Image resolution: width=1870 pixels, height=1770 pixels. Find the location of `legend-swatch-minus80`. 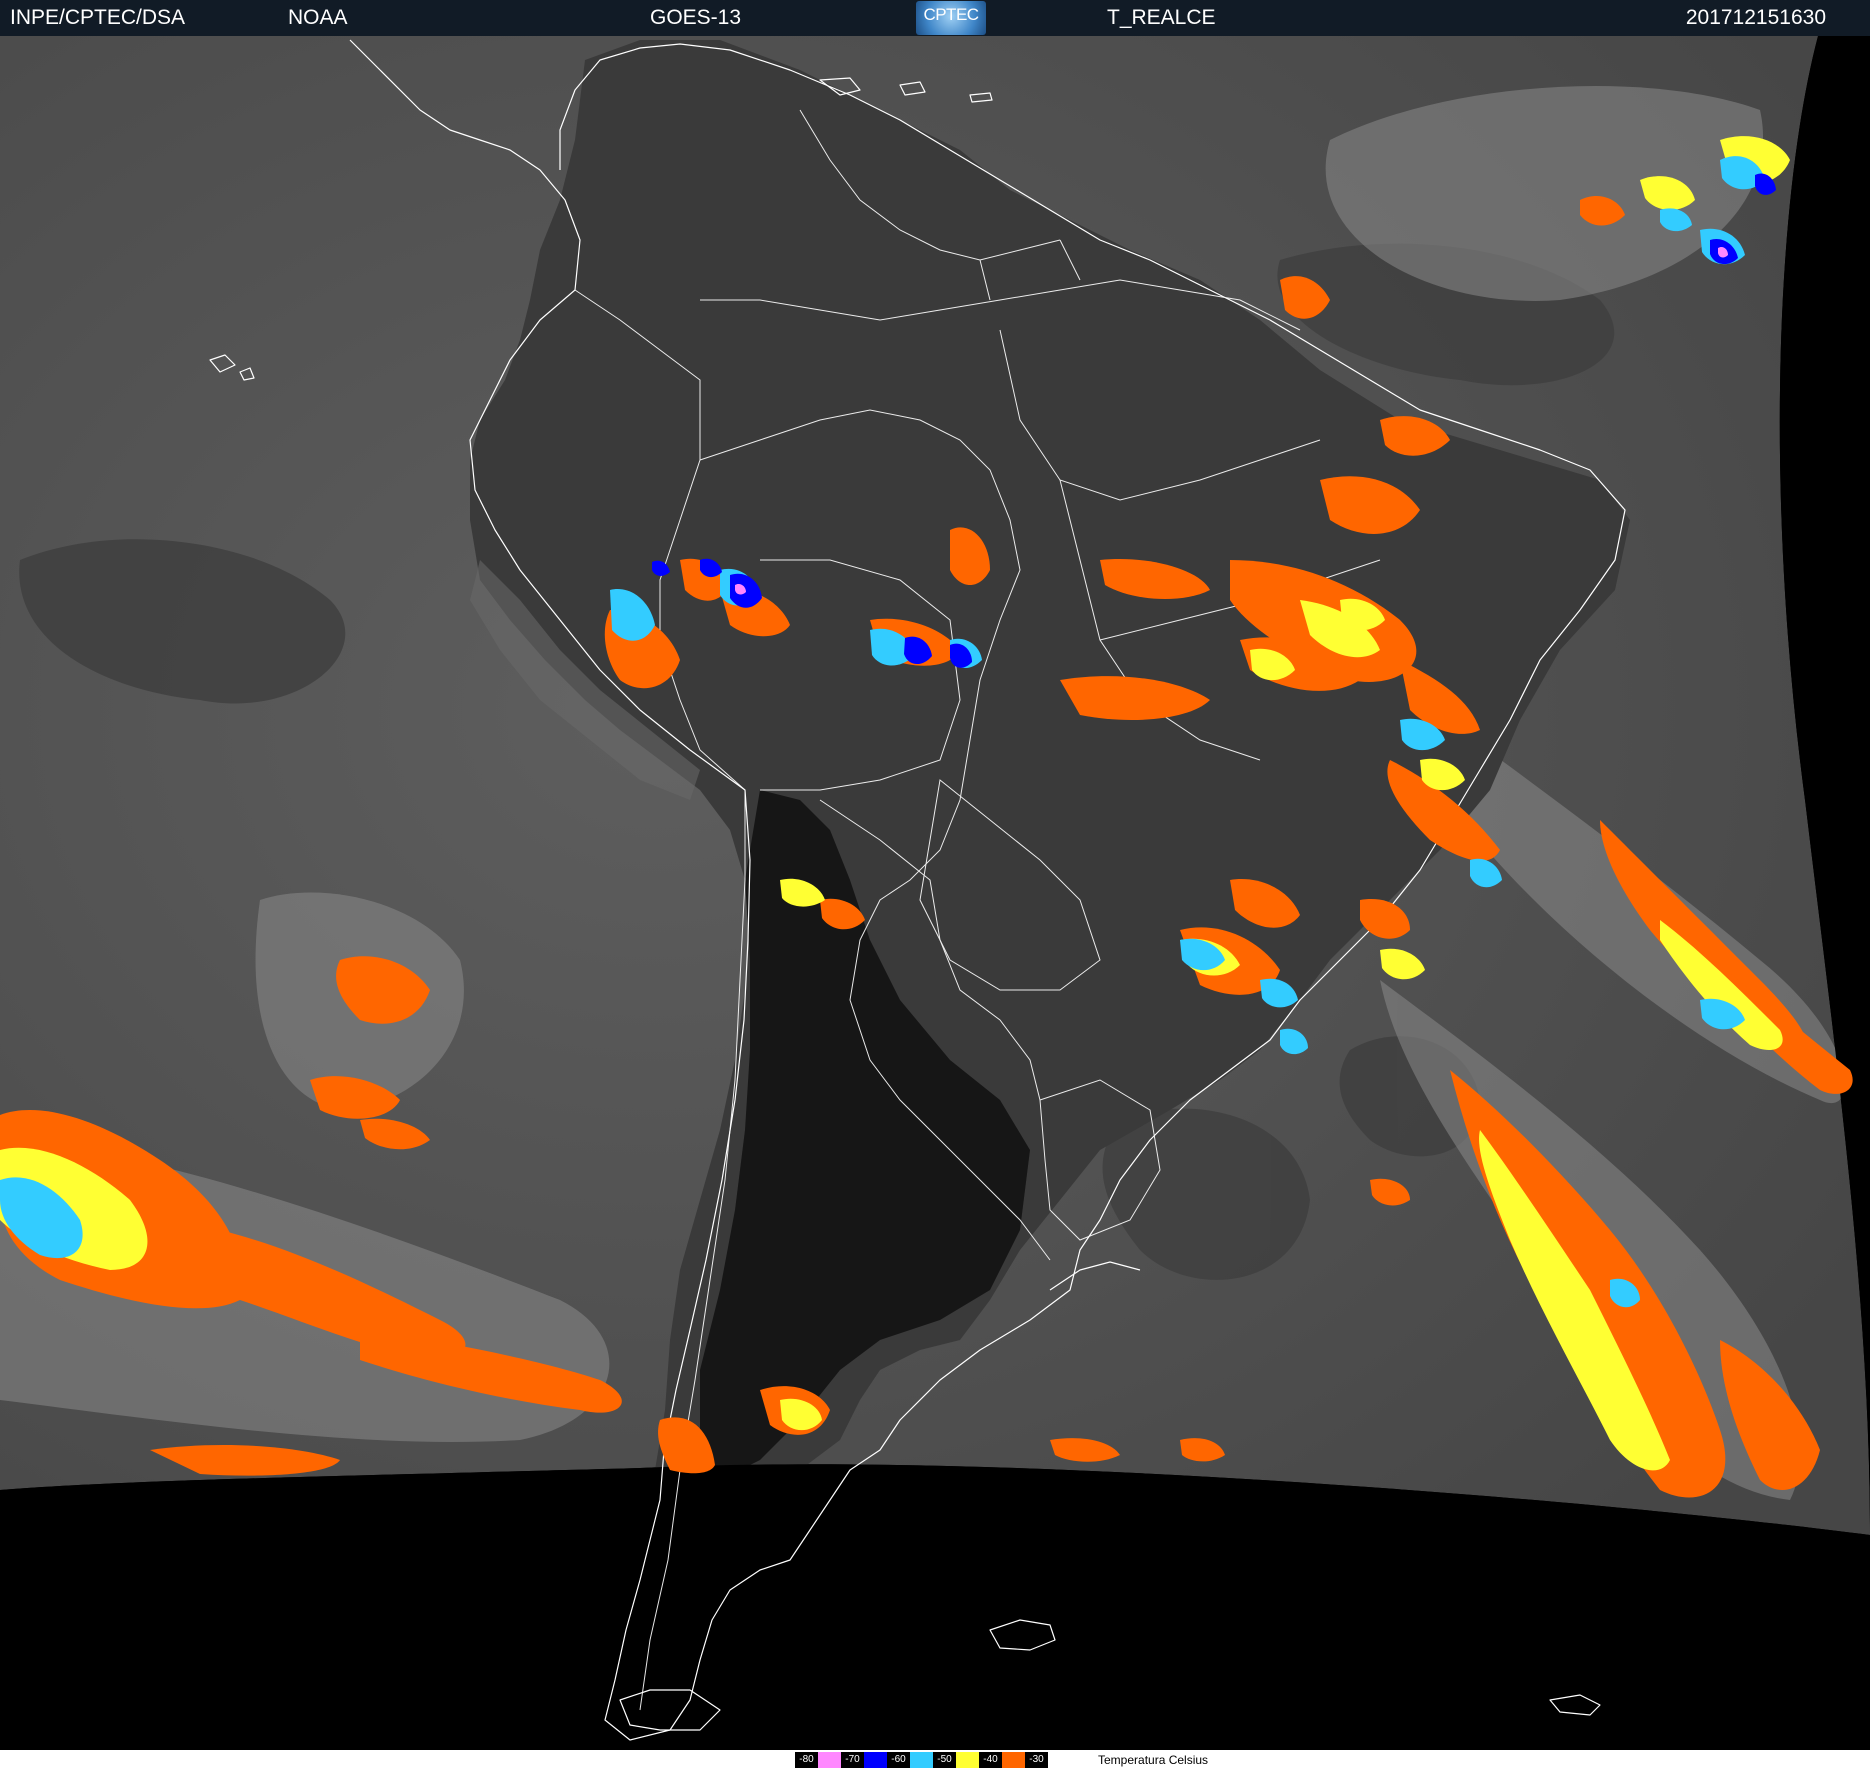

legend-swatch-minus80 is located at coordinates (829, 1760).